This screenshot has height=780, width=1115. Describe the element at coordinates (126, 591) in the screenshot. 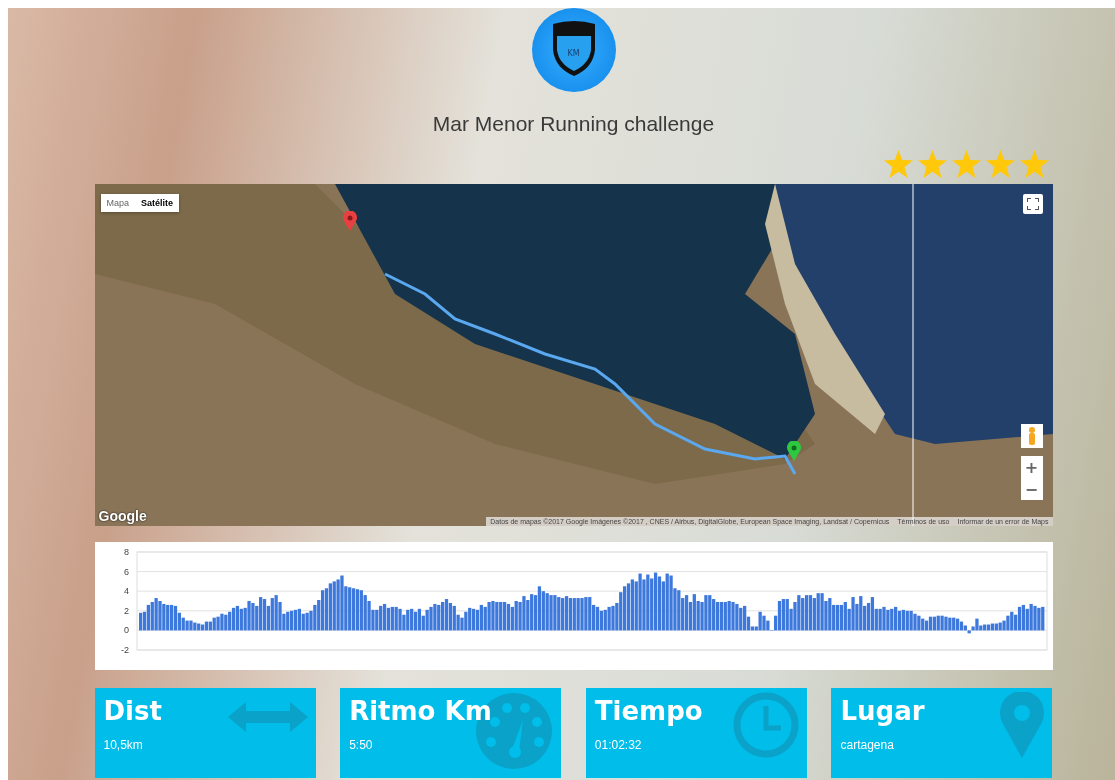

I see `y-tick-label: 4` at that location.